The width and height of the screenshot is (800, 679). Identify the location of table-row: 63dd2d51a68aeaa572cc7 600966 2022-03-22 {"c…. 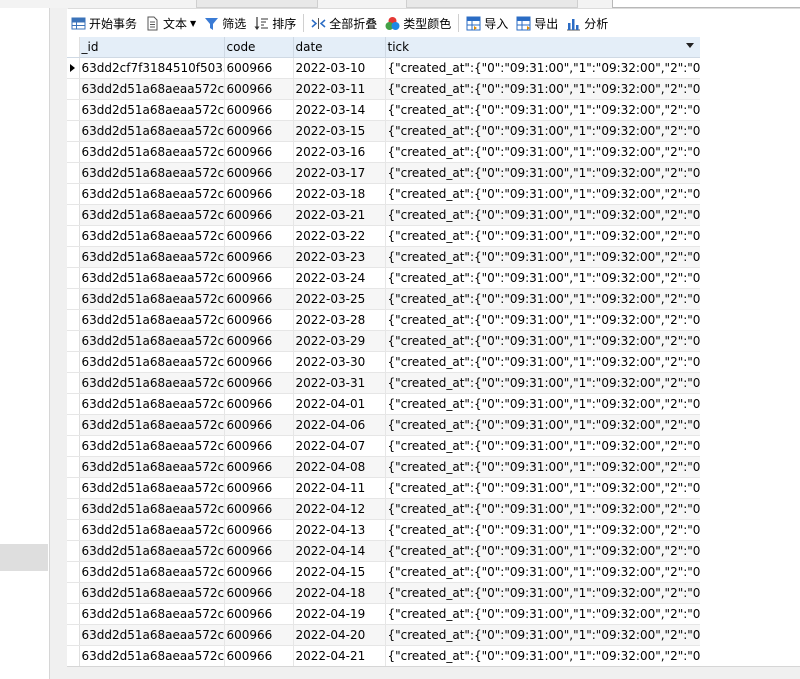
(384, 236).